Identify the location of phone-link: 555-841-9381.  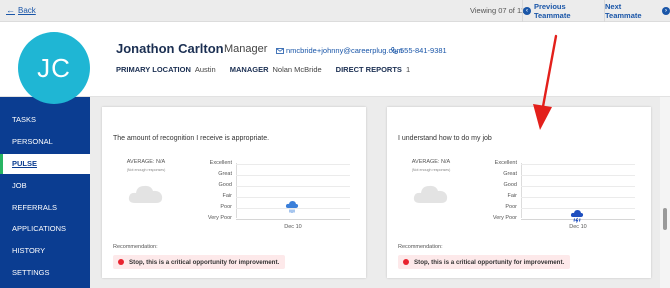
(419, 50).